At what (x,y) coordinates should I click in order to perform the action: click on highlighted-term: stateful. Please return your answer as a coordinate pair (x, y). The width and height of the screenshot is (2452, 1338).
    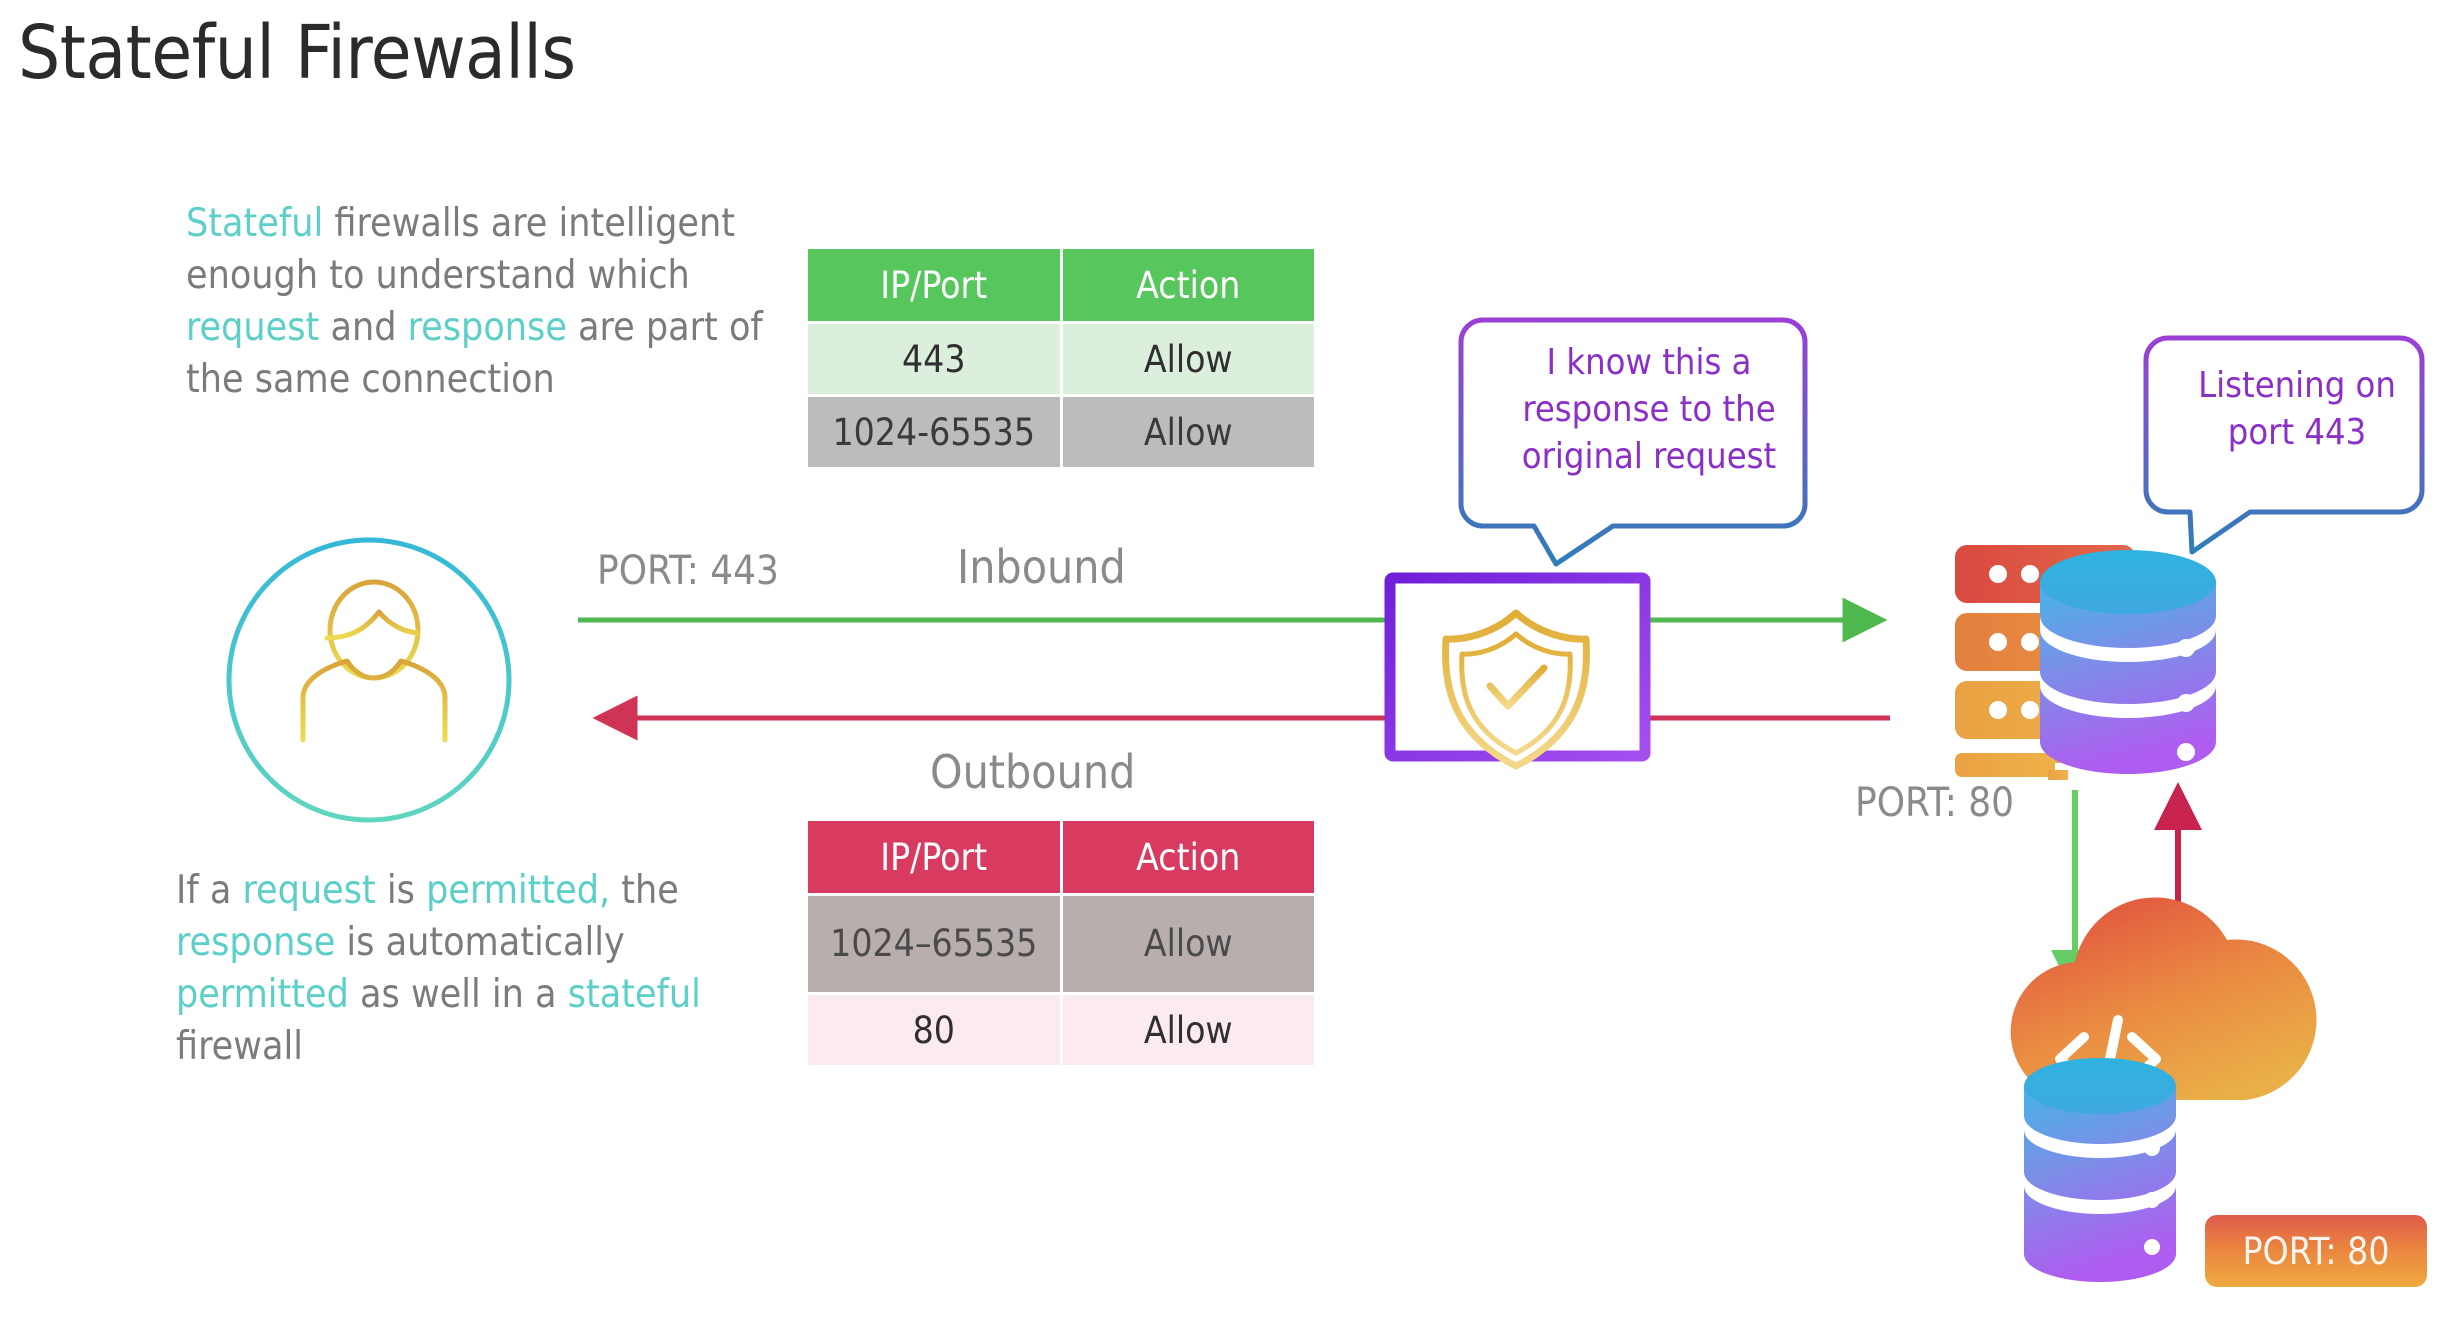
    Looking at the image, I should click on (634, 994).